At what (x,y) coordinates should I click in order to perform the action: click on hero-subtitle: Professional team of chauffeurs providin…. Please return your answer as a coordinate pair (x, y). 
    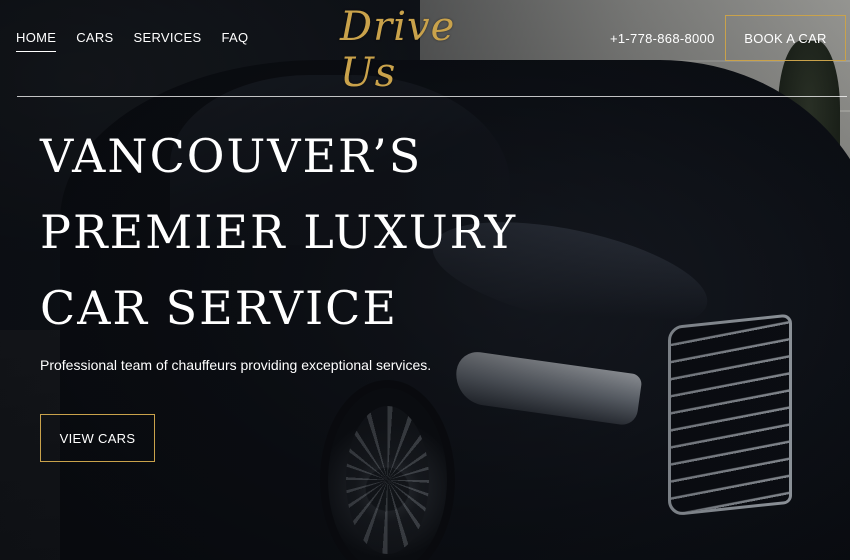
    Looking at the image, I should click on (236, 365).